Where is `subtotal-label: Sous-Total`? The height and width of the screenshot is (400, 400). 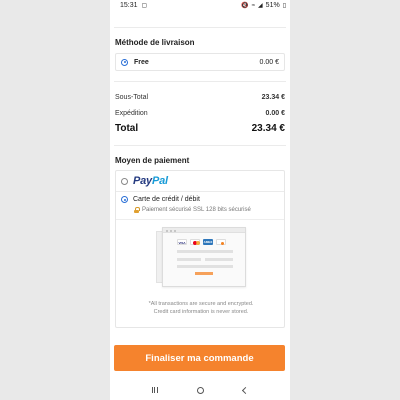
subtotal-label: Sous-Total is located at coordinates (132, 97).